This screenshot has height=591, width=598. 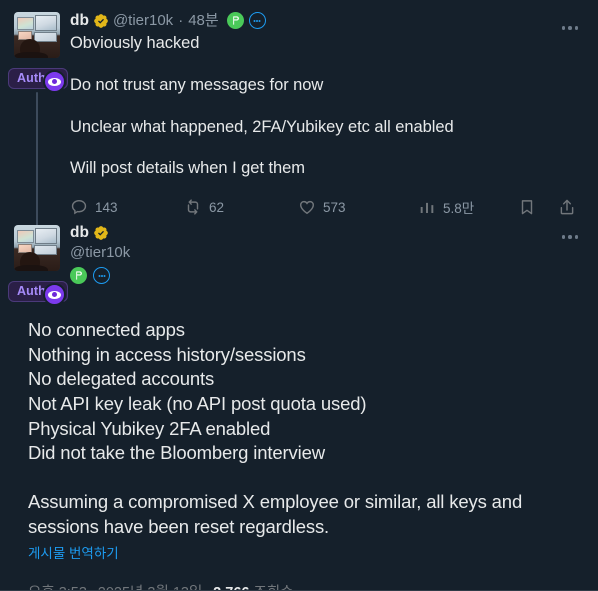 What do you see at coordinates (334, 207) in the screenshot?
I see `like-count: 573` at bounding box center [334, 207].